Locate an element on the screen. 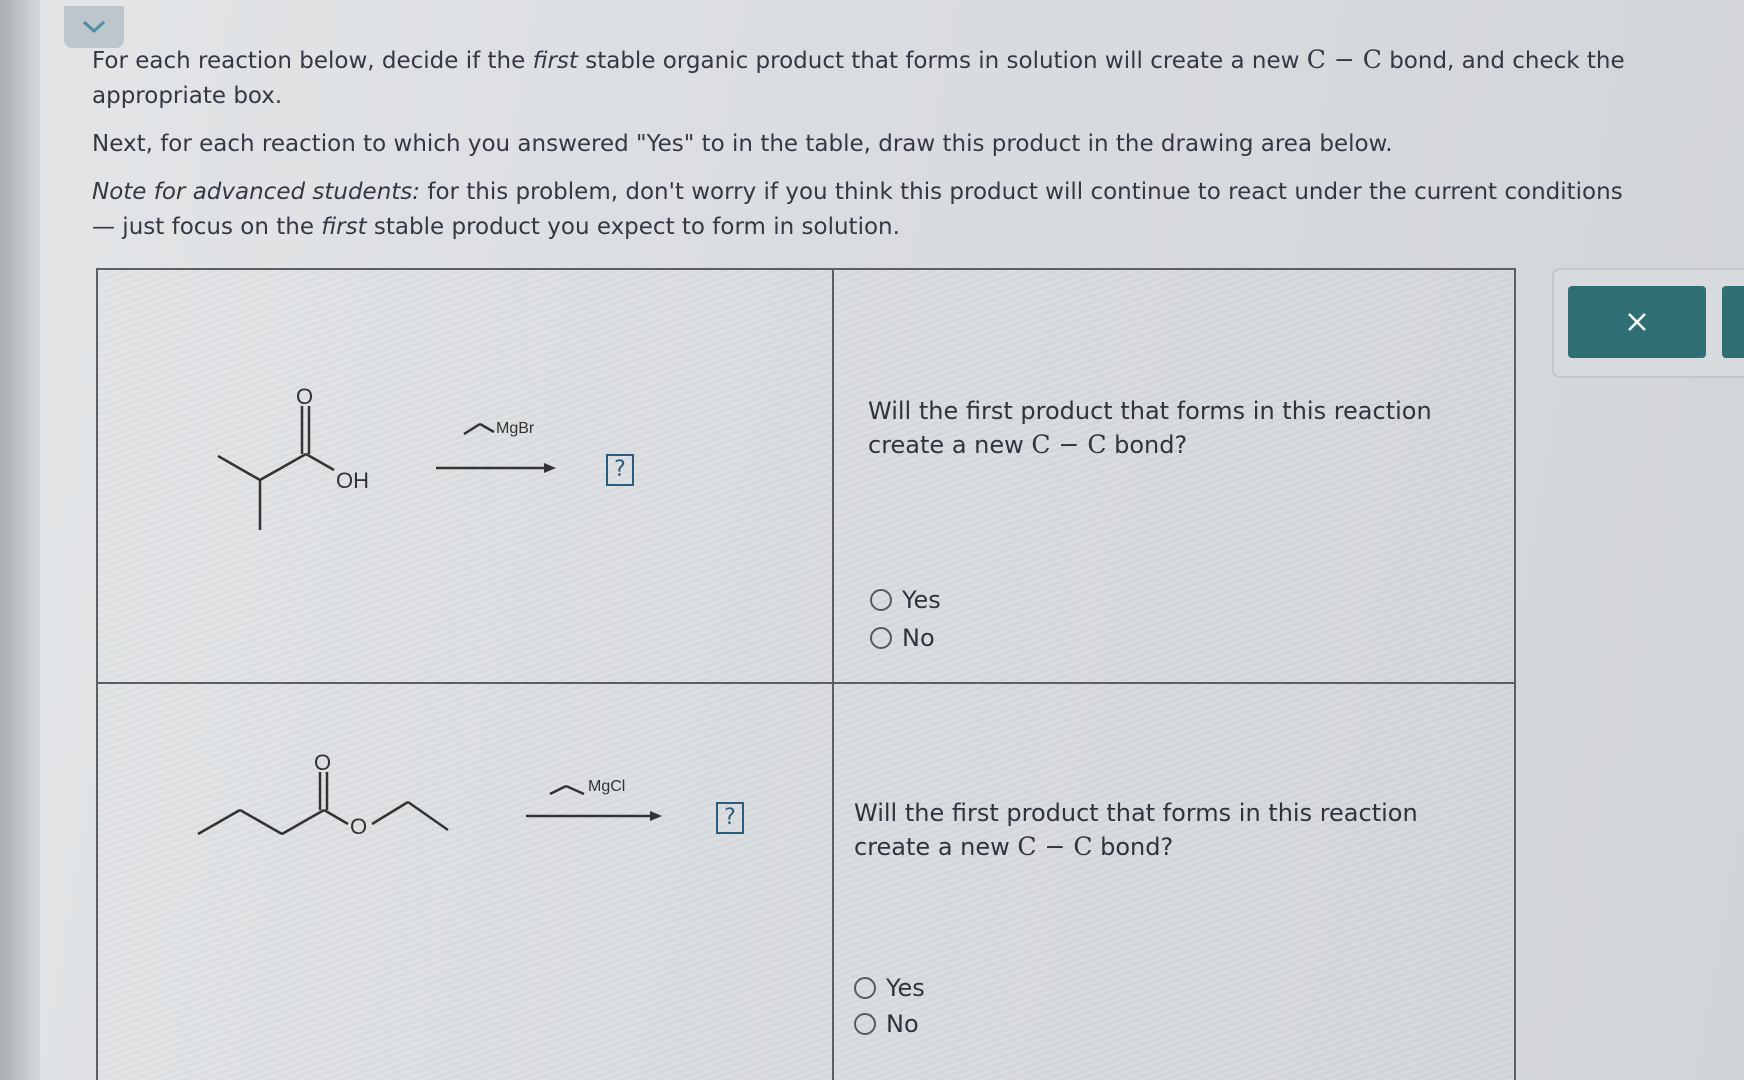 Image resolution: width=1744 pixels, height=1080 pixels. next-button is located at coordinates (1733, 322).